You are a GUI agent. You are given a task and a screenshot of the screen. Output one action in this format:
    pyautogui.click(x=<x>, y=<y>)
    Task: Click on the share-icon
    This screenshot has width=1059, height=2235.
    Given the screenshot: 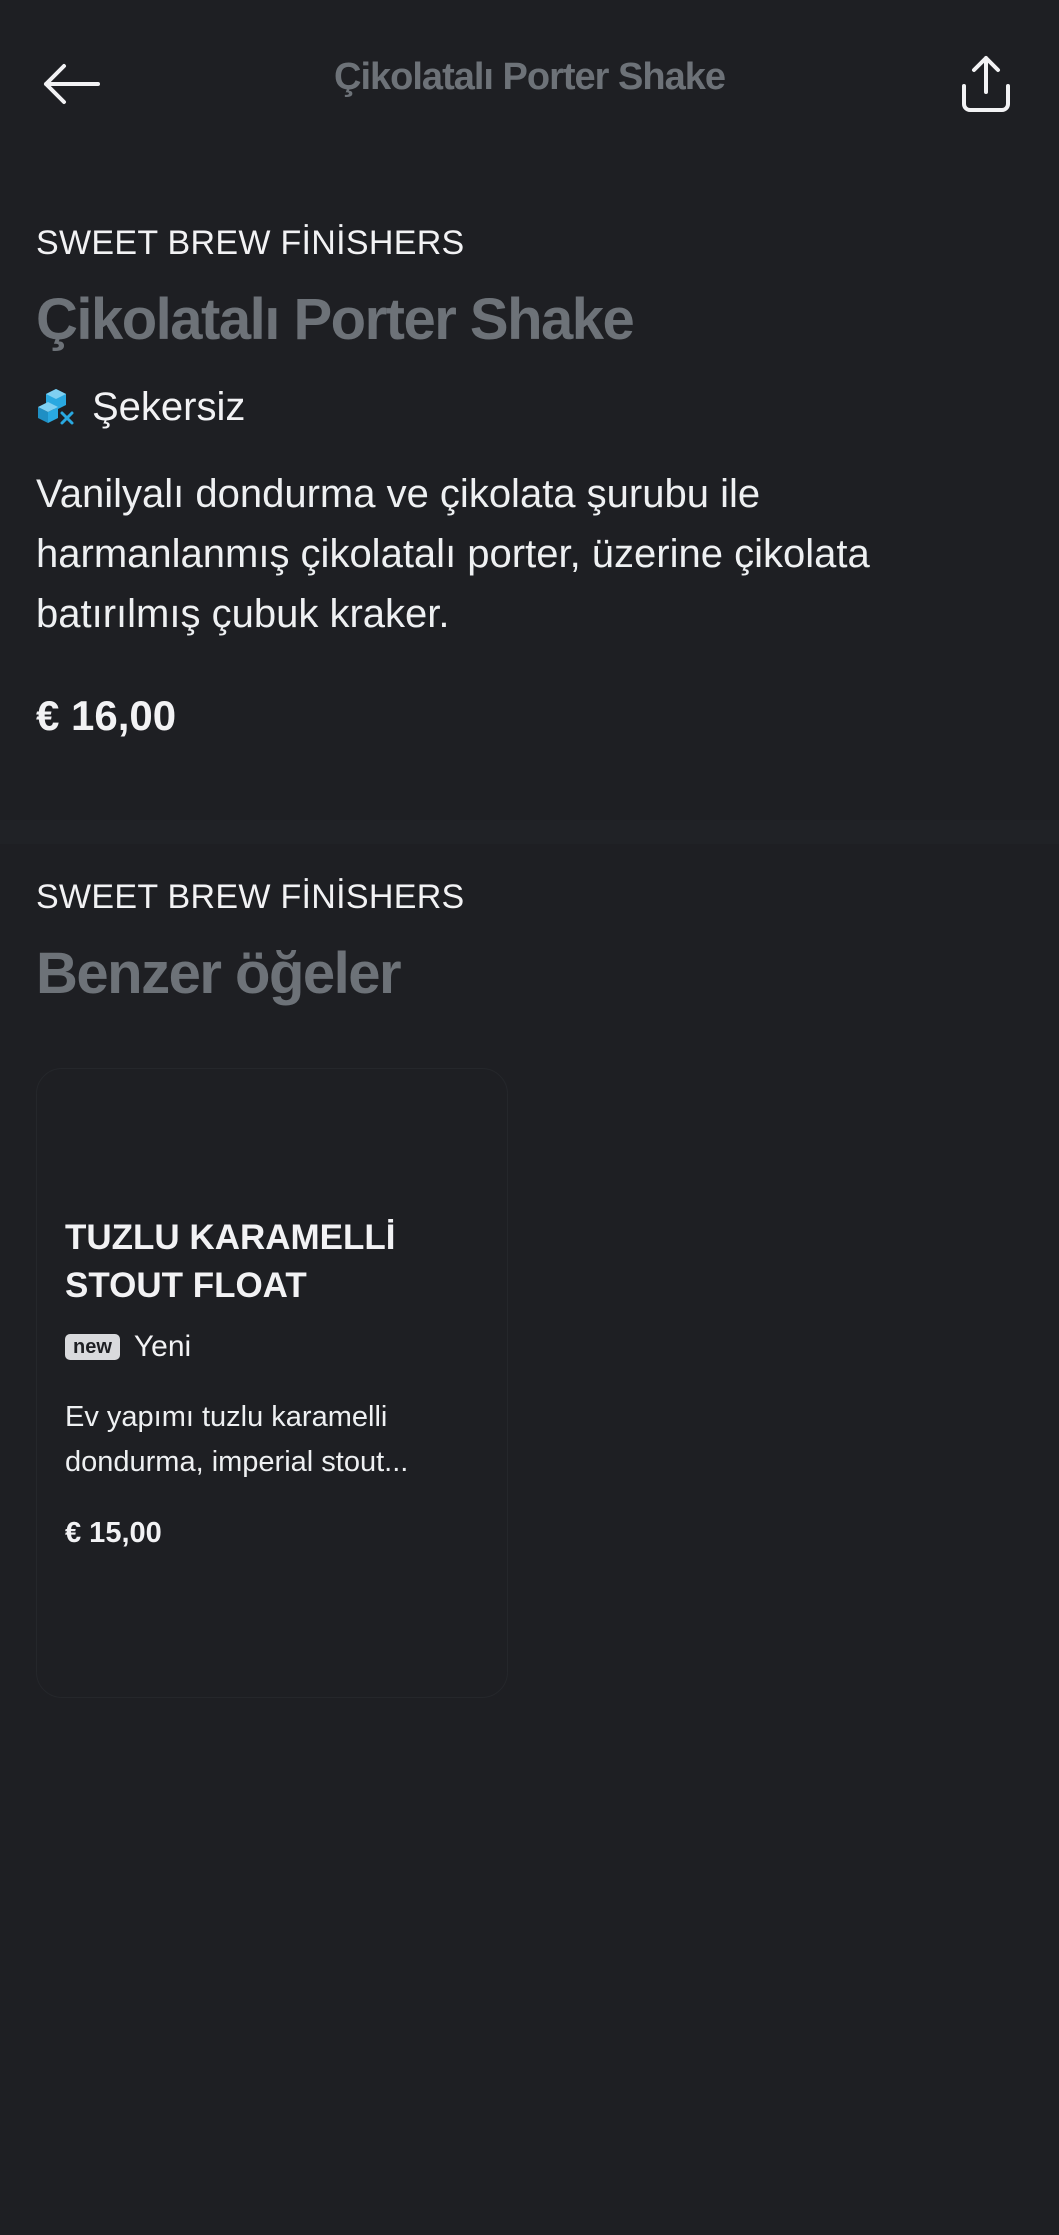 What is the action you would take?
    pyautogui.click(x=986, y=84)
    